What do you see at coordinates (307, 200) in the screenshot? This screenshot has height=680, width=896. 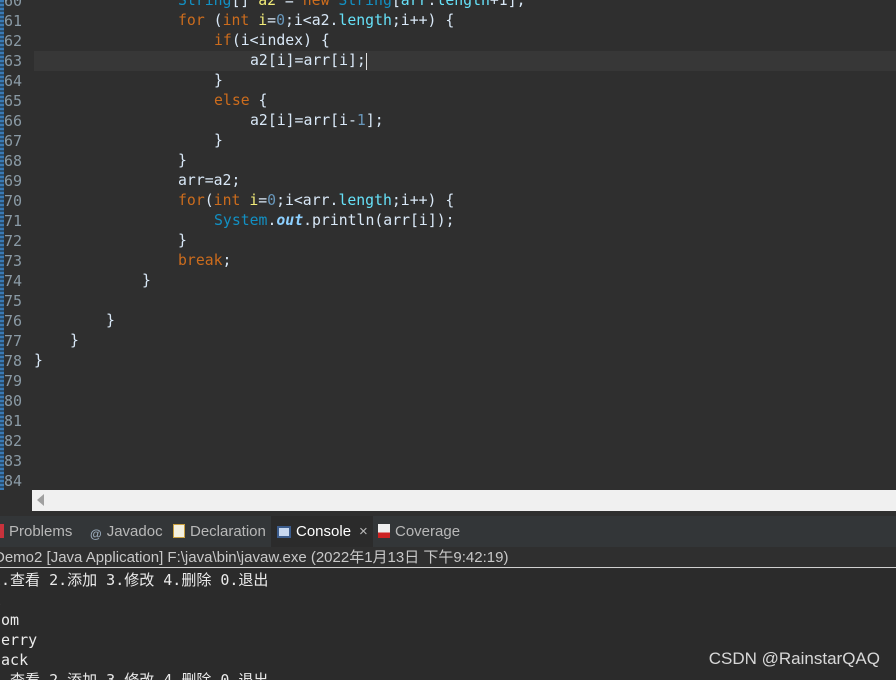 I see `code-token: ;i<arr.` at bounding box center [307, 200].